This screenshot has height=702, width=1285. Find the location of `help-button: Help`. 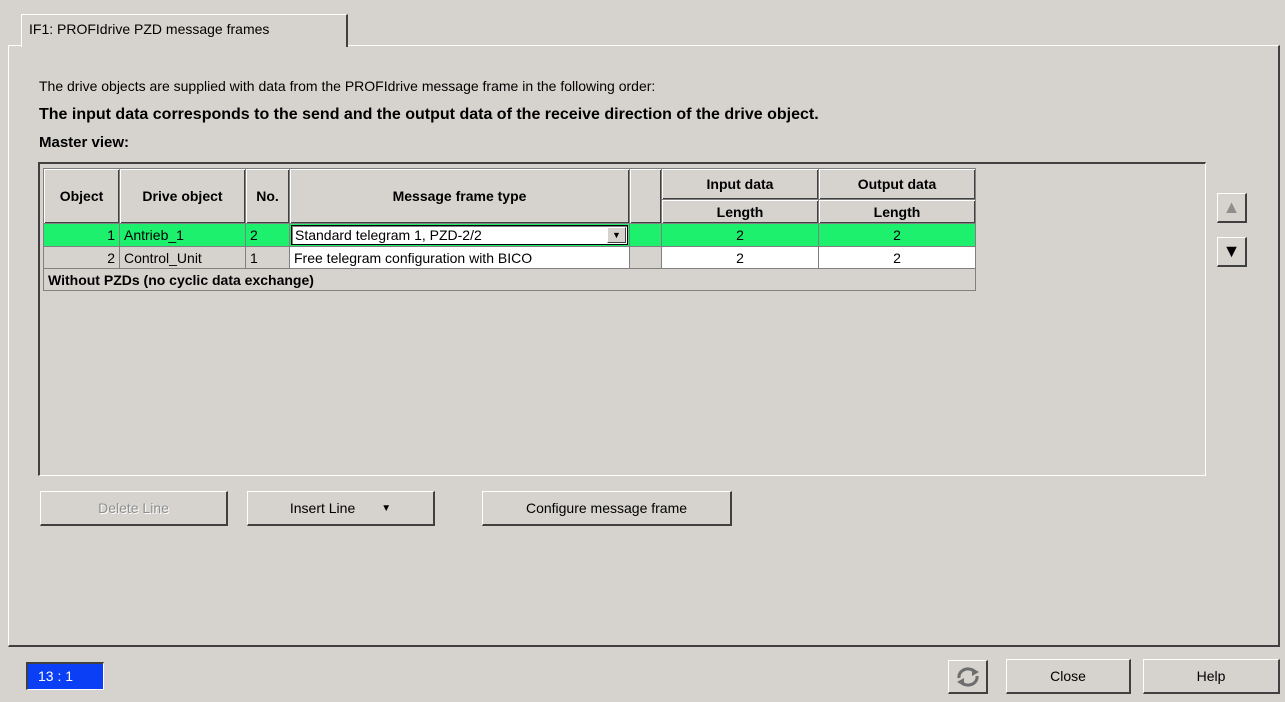

help-button: Help is located at coordinates (1211, 676).